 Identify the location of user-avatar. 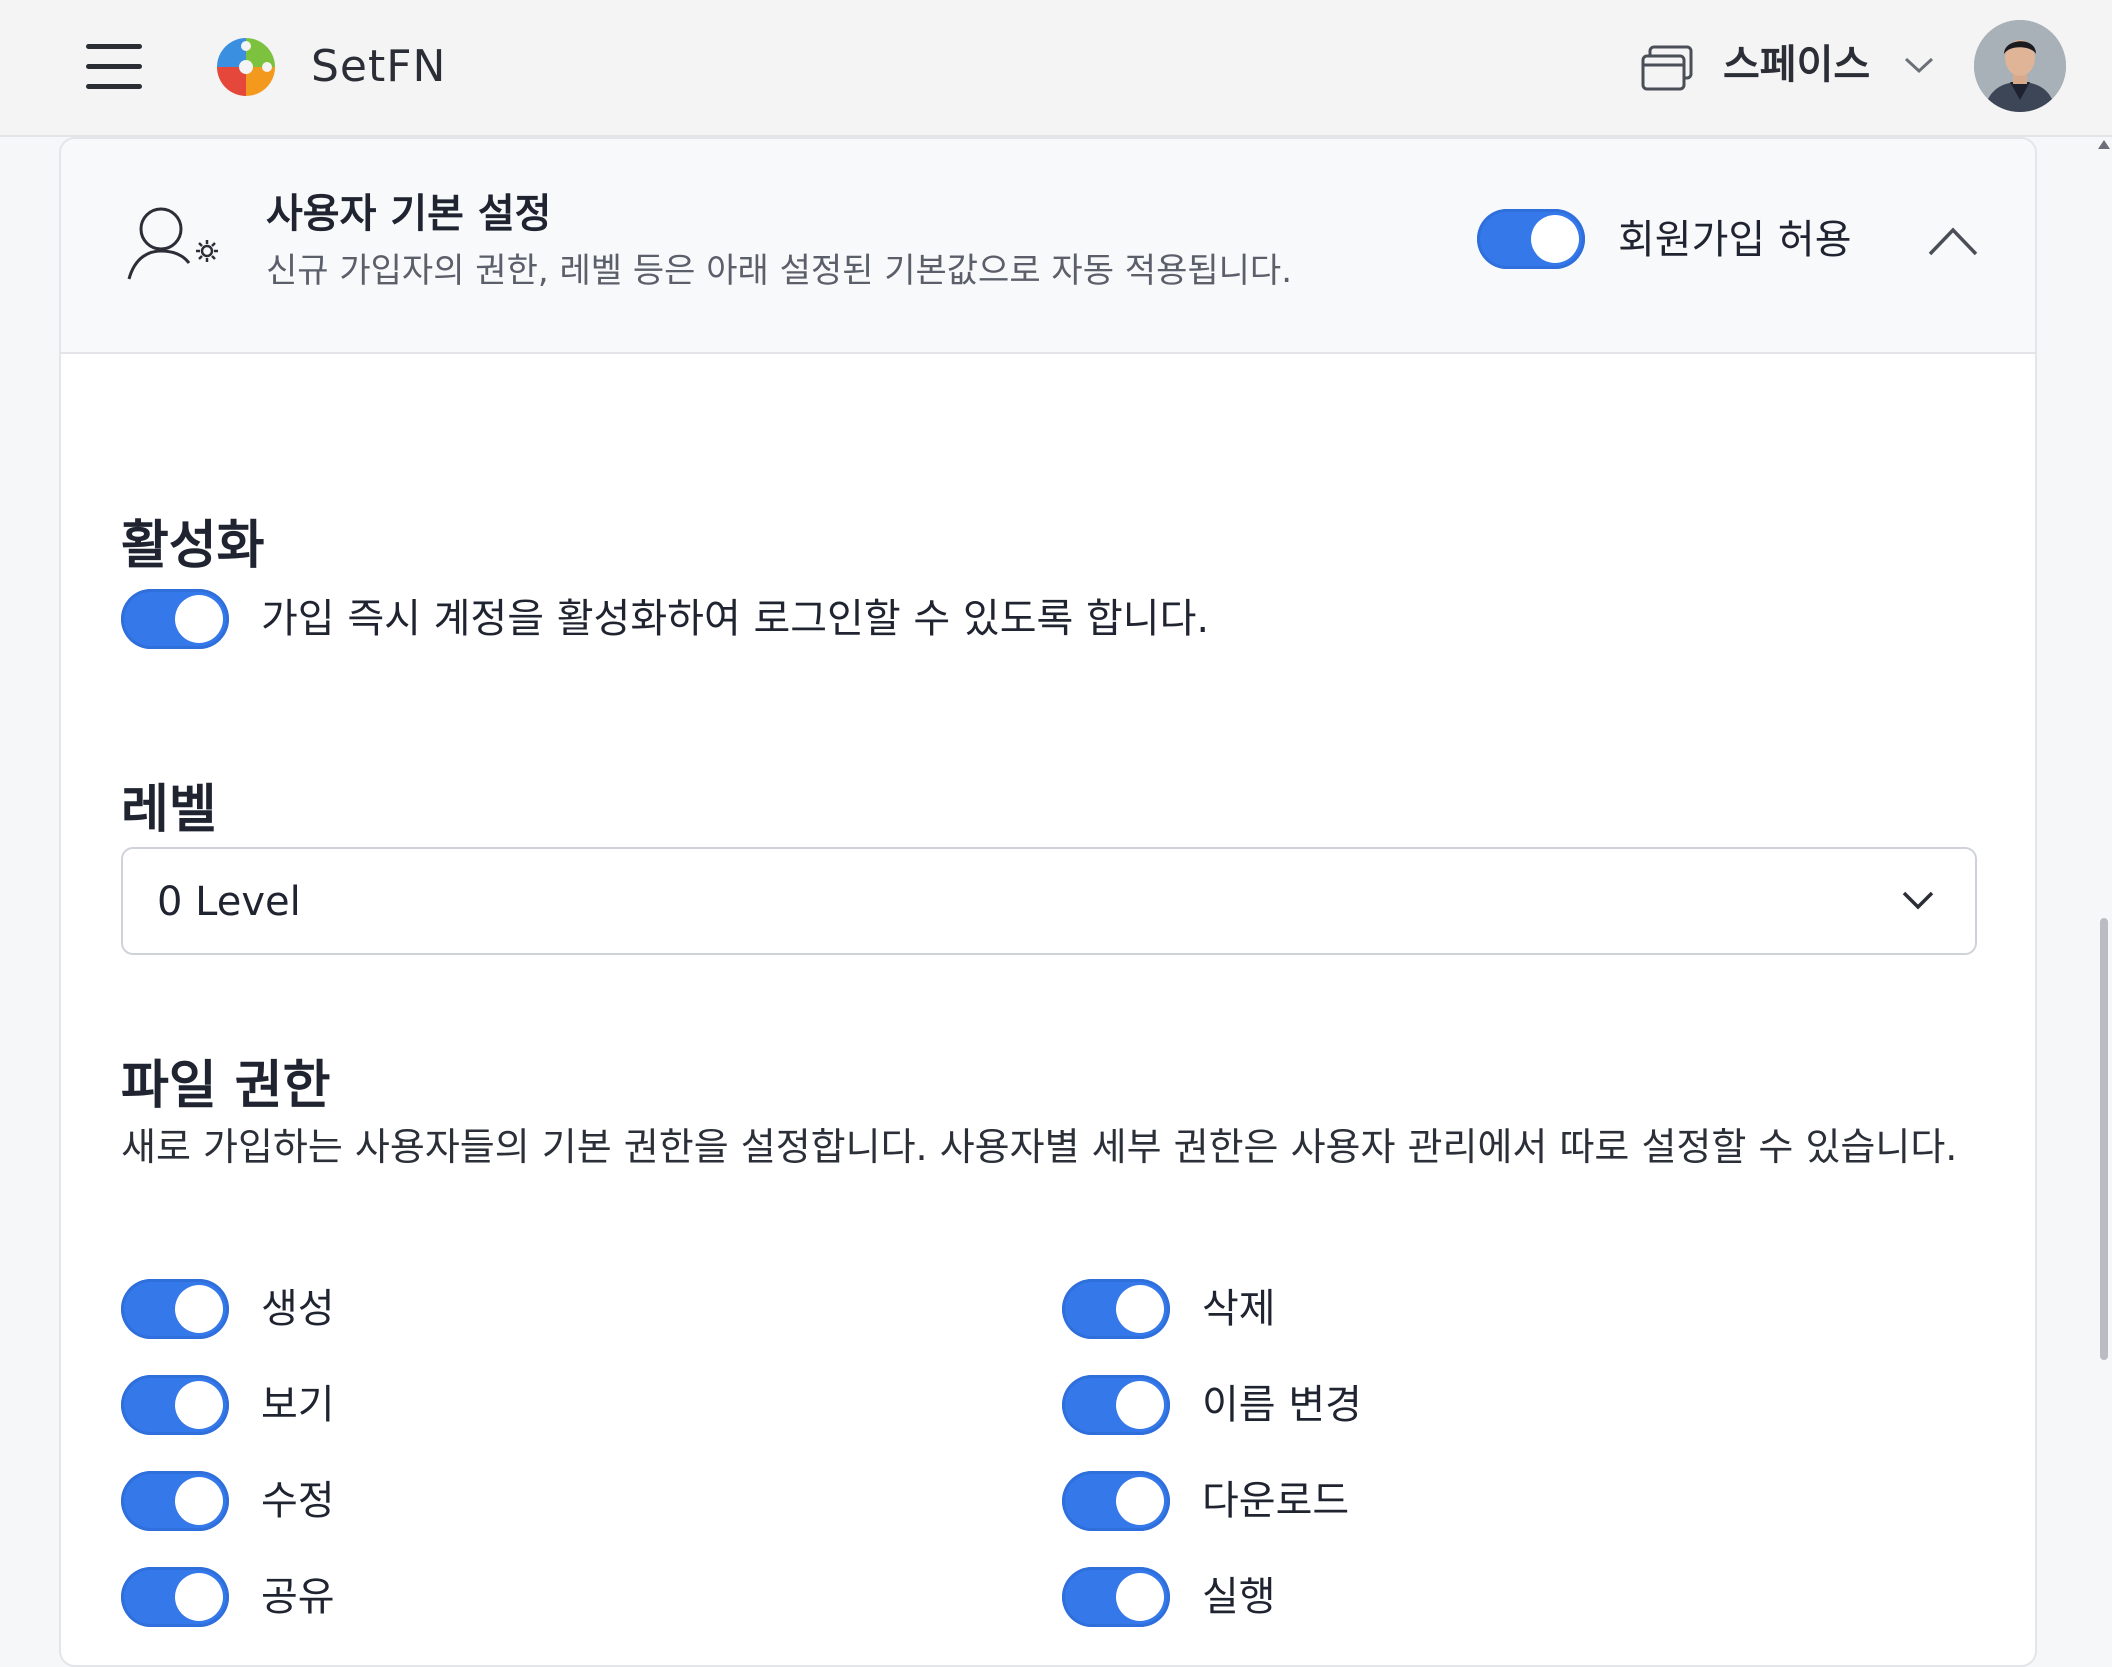
(2020, 66).